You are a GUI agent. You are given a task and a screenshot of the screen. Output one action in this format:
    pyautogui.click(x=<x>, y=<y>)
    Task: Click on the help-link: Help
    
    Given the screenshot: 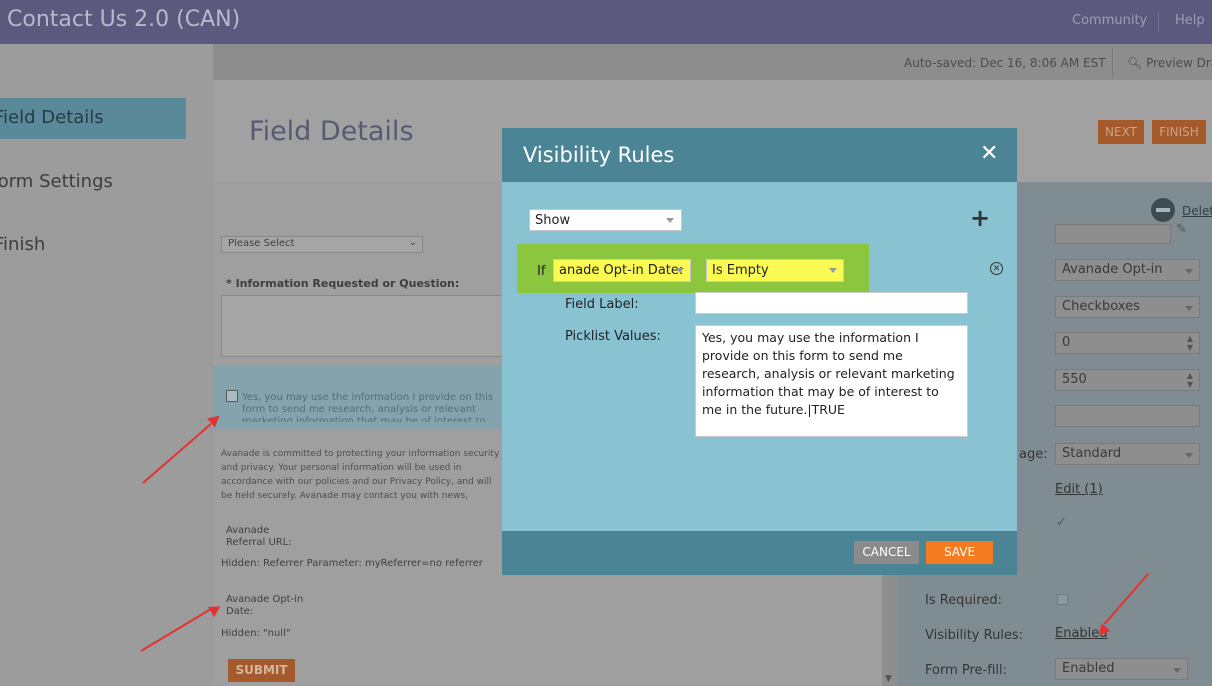 What is the action you would take?
    pyautogui.click(x=1190, y=20)
    